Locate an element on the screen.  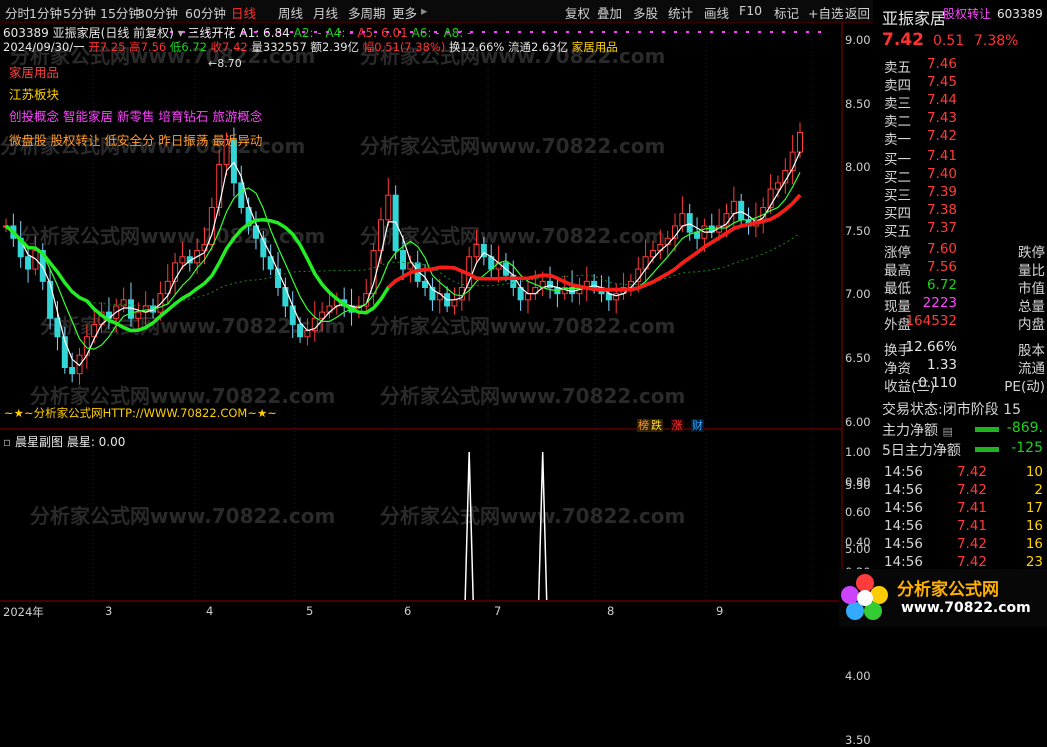
toolbar-button-4: 画线 is located at coordinates (716, 12).